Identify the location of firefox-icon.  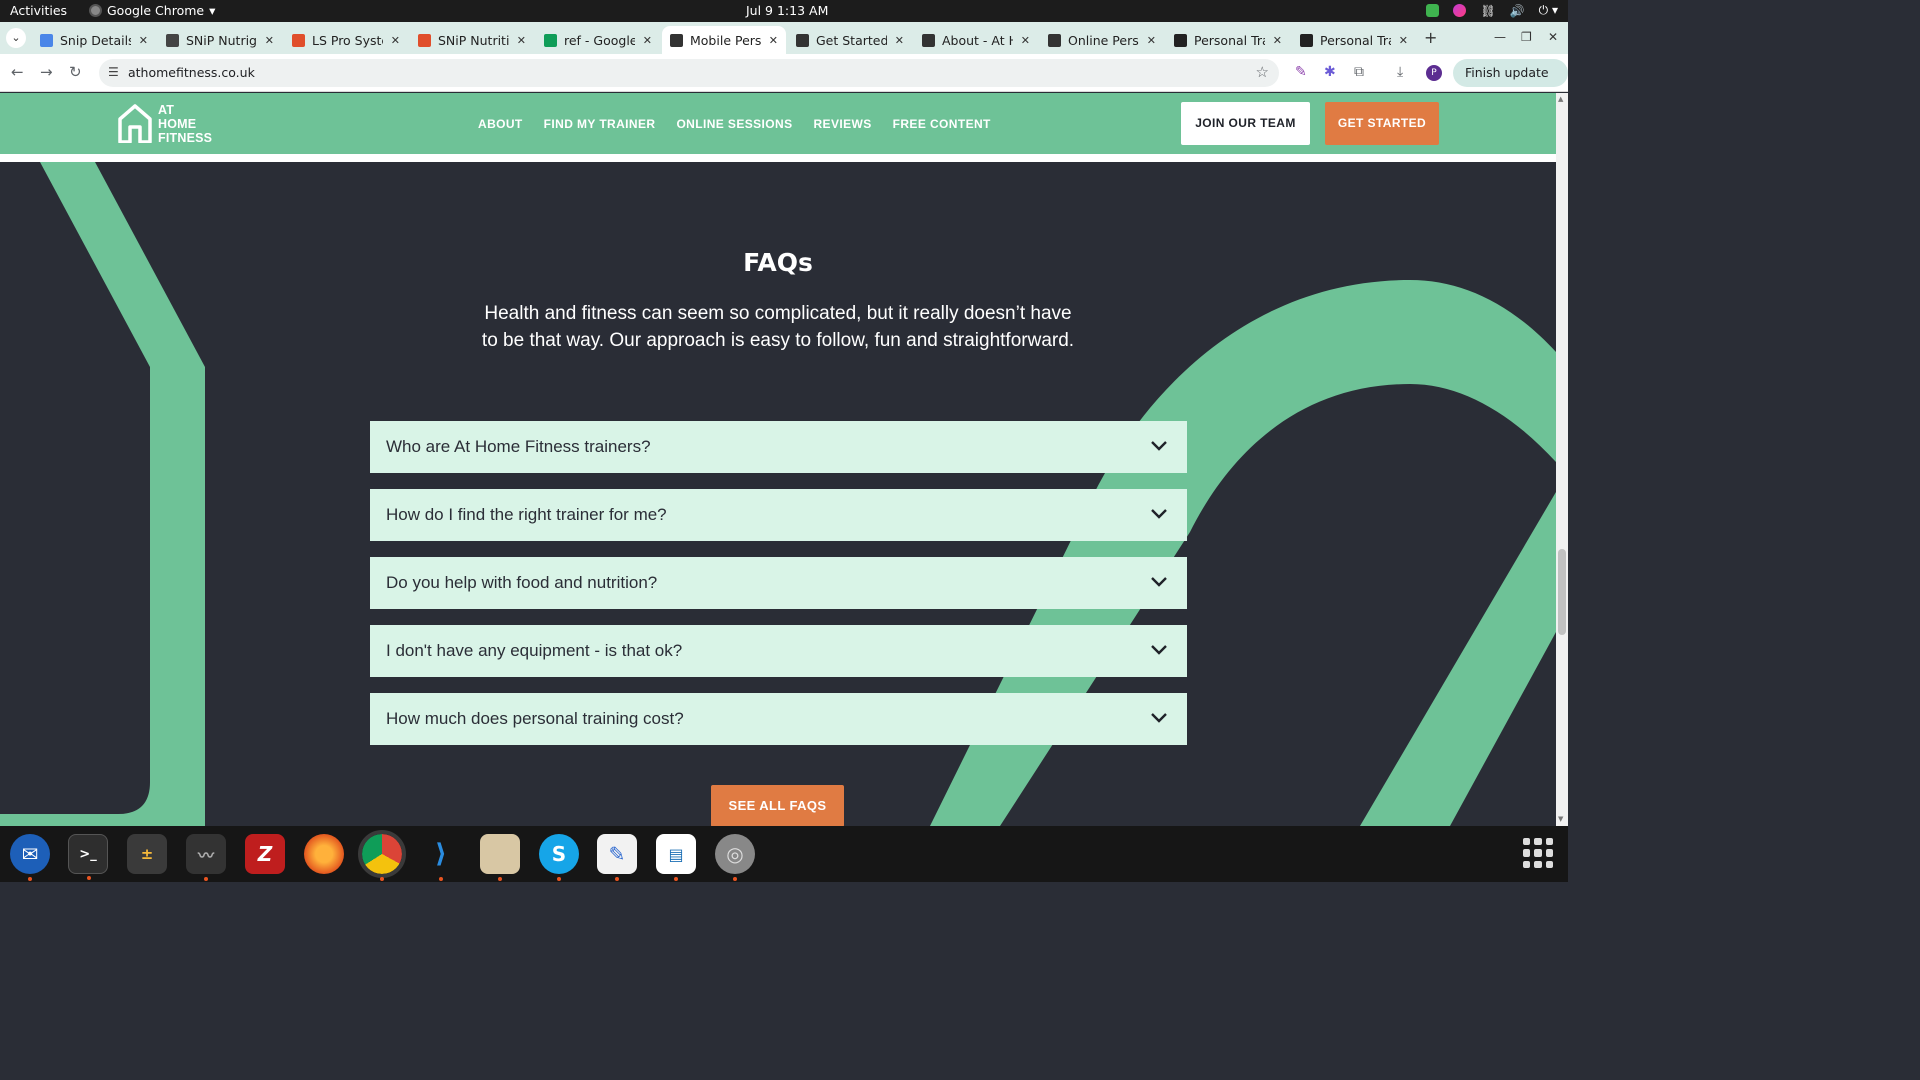
(324, 854).